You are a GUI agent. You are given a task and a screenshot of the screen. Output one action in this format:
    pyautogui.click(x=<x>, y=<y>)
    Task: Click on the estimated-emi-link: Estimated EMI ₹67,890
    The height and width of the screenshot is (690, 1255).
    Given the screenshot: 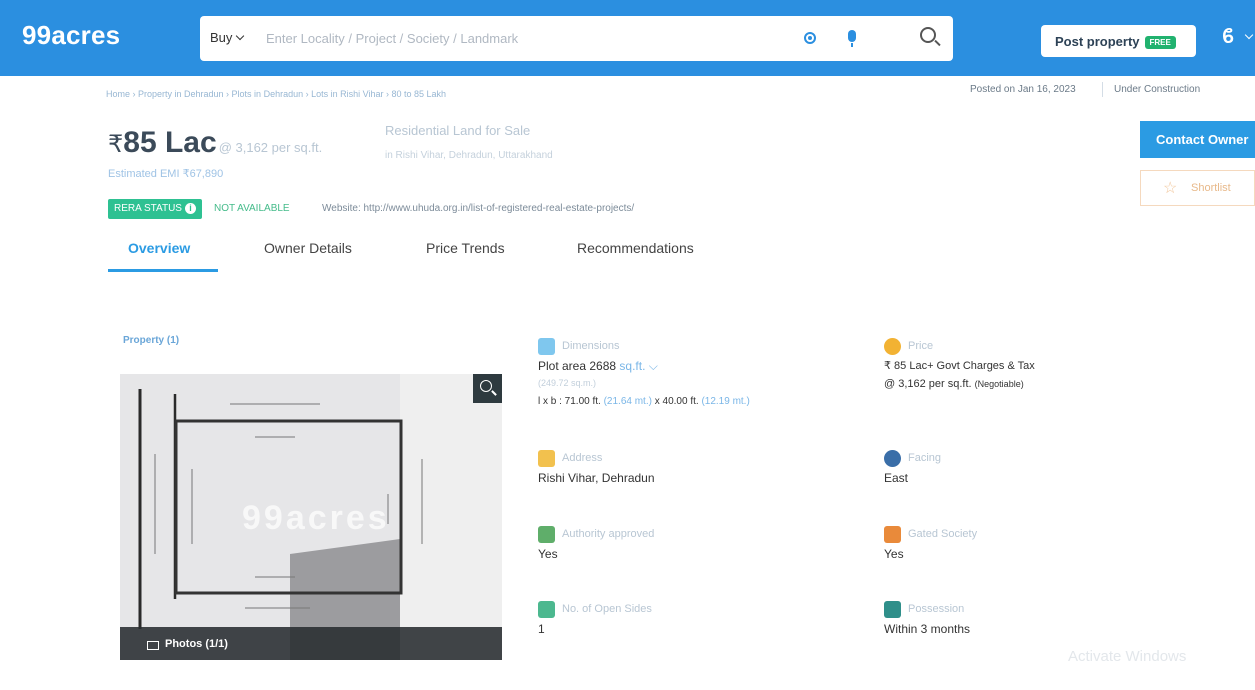 What is the action you would take?
    pyautogui.click(x=165, y=173)
    